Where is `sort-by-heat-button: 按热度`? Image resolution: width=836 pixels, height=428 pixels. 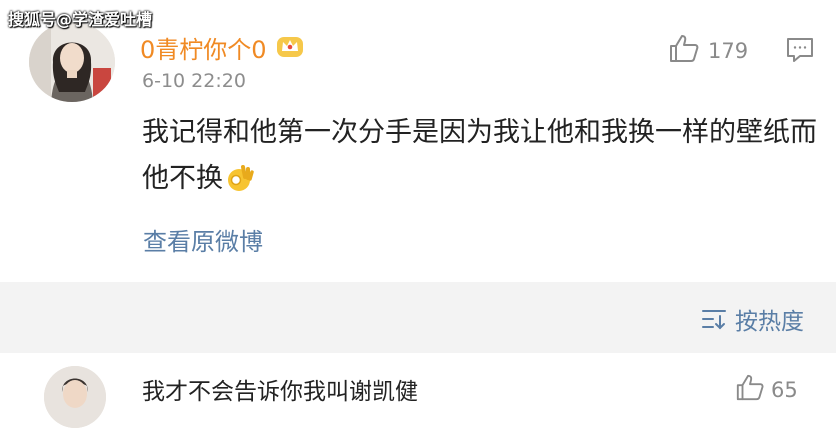 sort-by-heat-button: 按热度 is located at coordinates (752, 319).